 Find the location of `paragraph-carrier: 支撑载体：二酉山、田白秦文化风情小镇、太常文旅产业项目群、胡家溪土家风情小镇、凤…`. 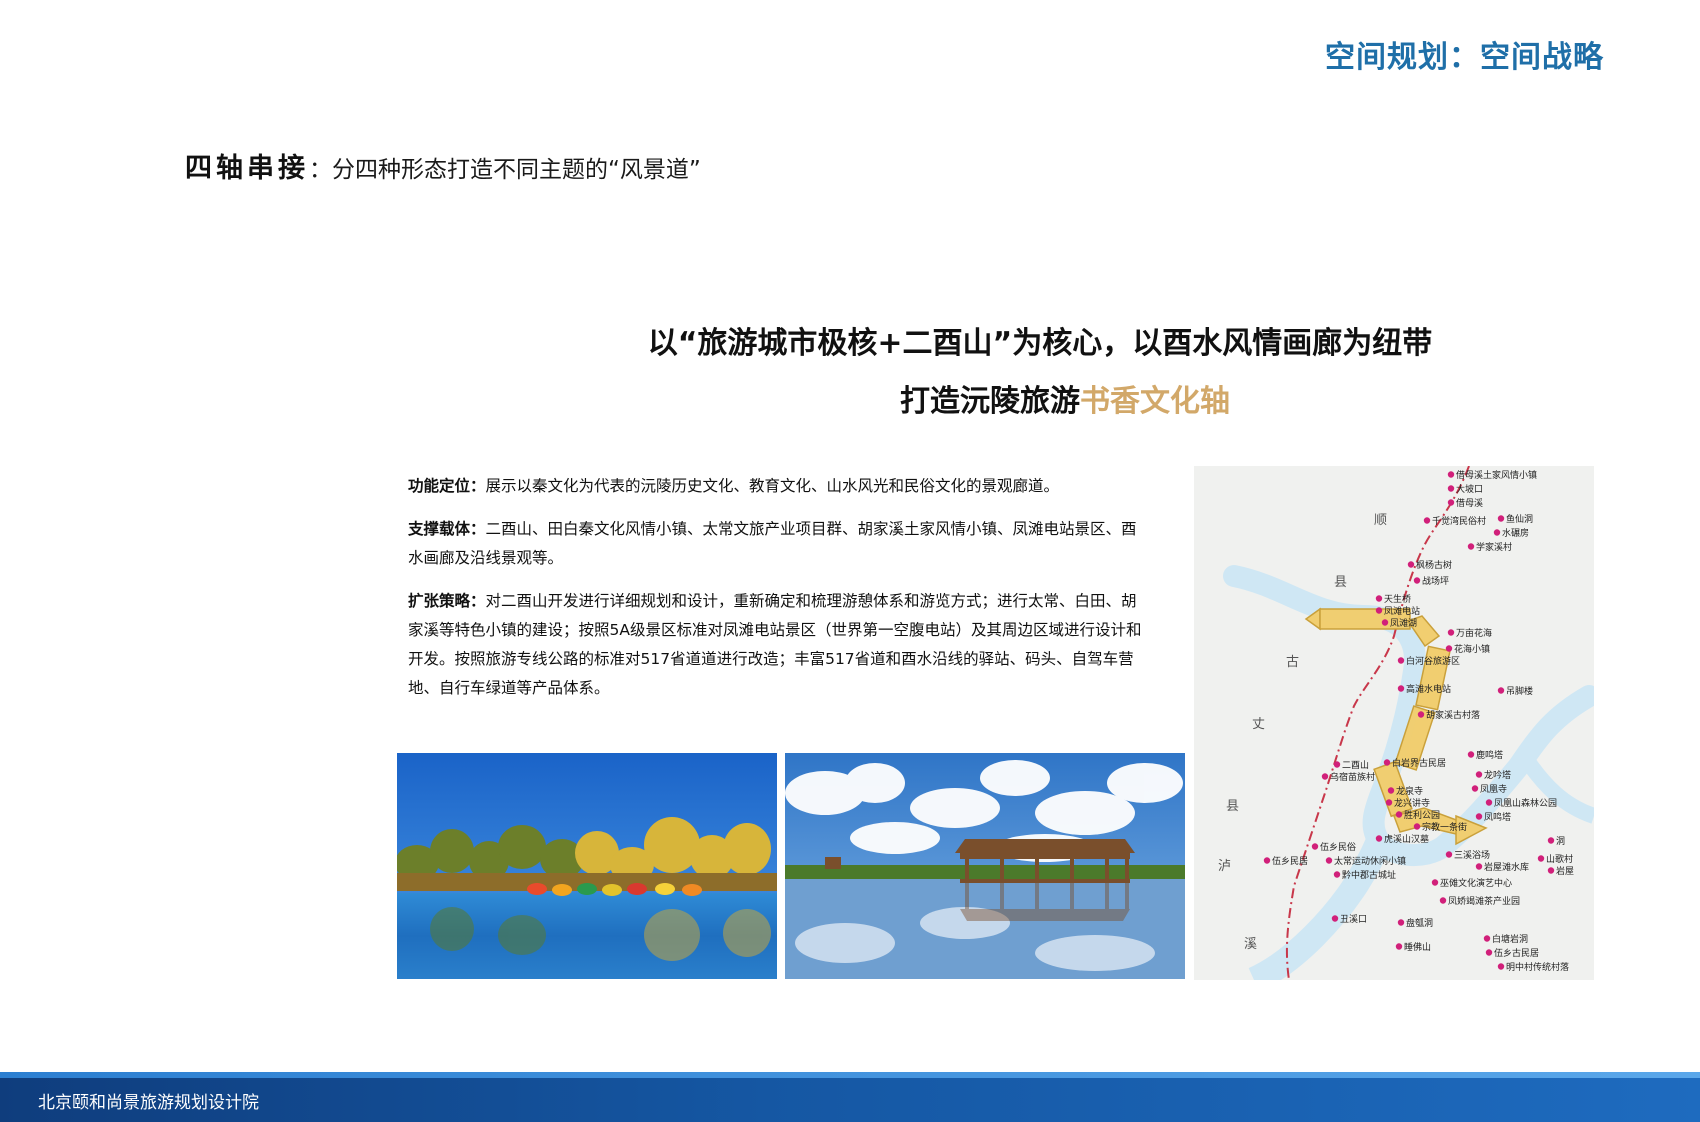

paragraph-carrier: 支撑载体：二酉山、田白秦文化风情小镇、太常文旅产业项目群、胡家溪土家风情小镇、凤… is located at coordinates (778, 544).